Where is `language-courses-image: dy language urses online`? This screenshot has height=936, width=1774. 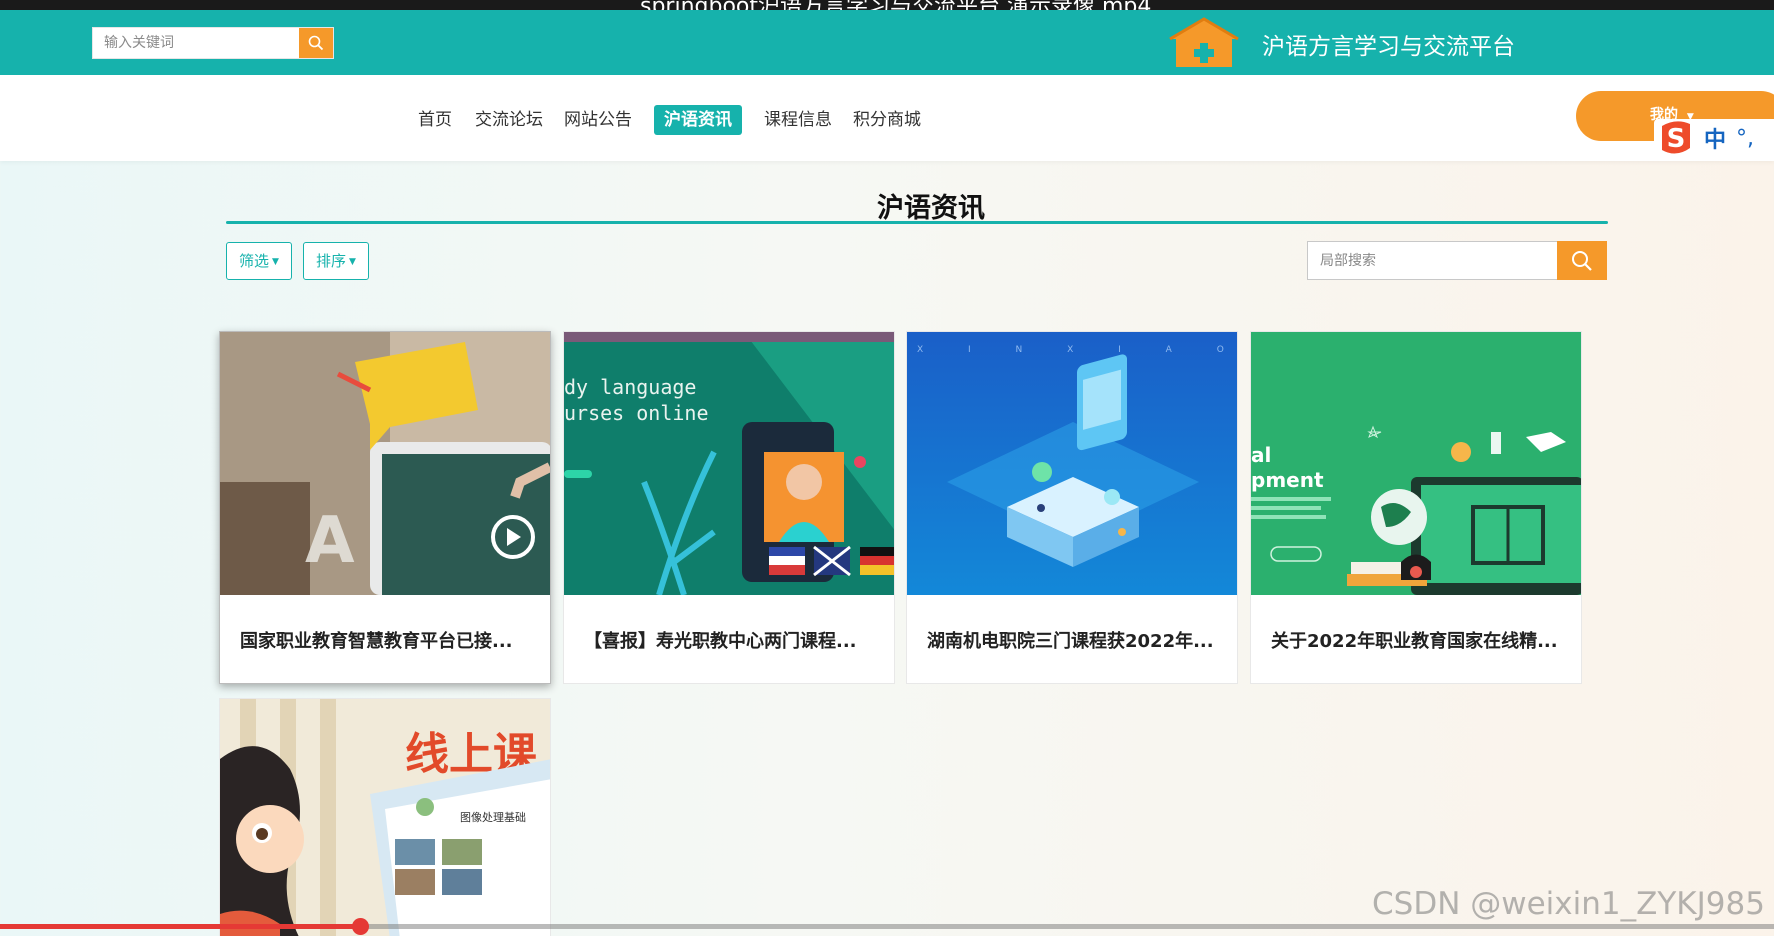
language-courses-image: dy language urses online is located at coordinates (729, 463).